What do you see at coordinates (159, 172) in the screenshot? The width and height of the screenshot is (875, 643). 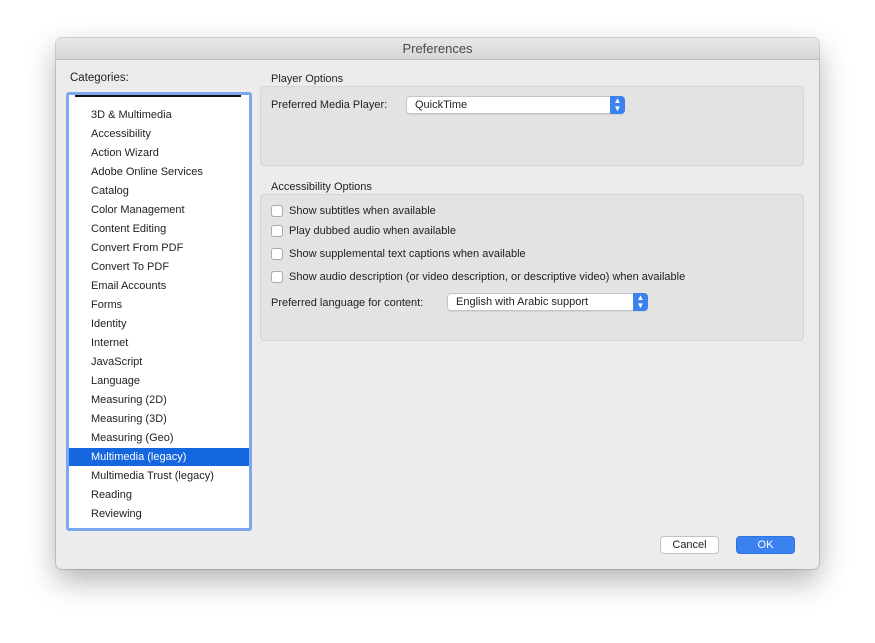 I see `sidebar-item: Adobe Online Services` at bounding box center [159, 172].